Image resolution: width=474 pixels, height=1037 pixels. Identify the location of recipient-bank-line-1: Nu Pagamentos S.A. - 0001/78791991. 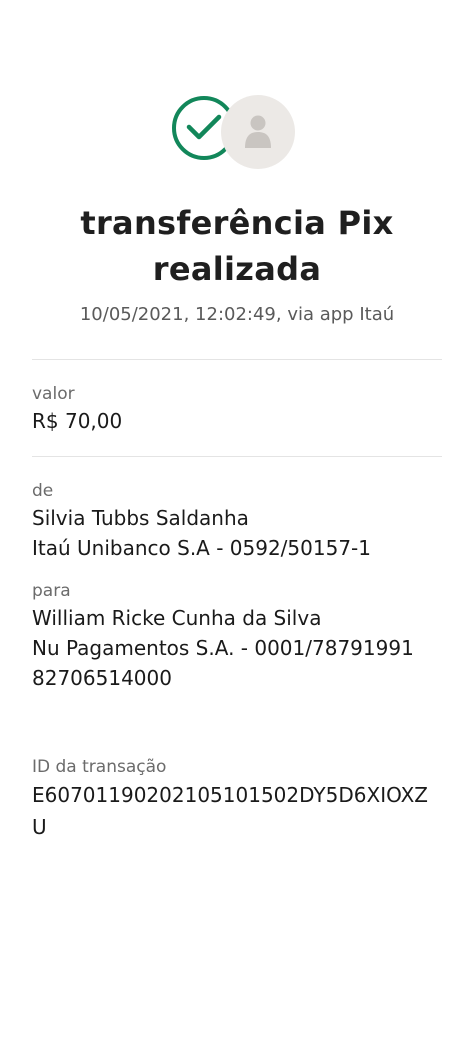
(223, 648).